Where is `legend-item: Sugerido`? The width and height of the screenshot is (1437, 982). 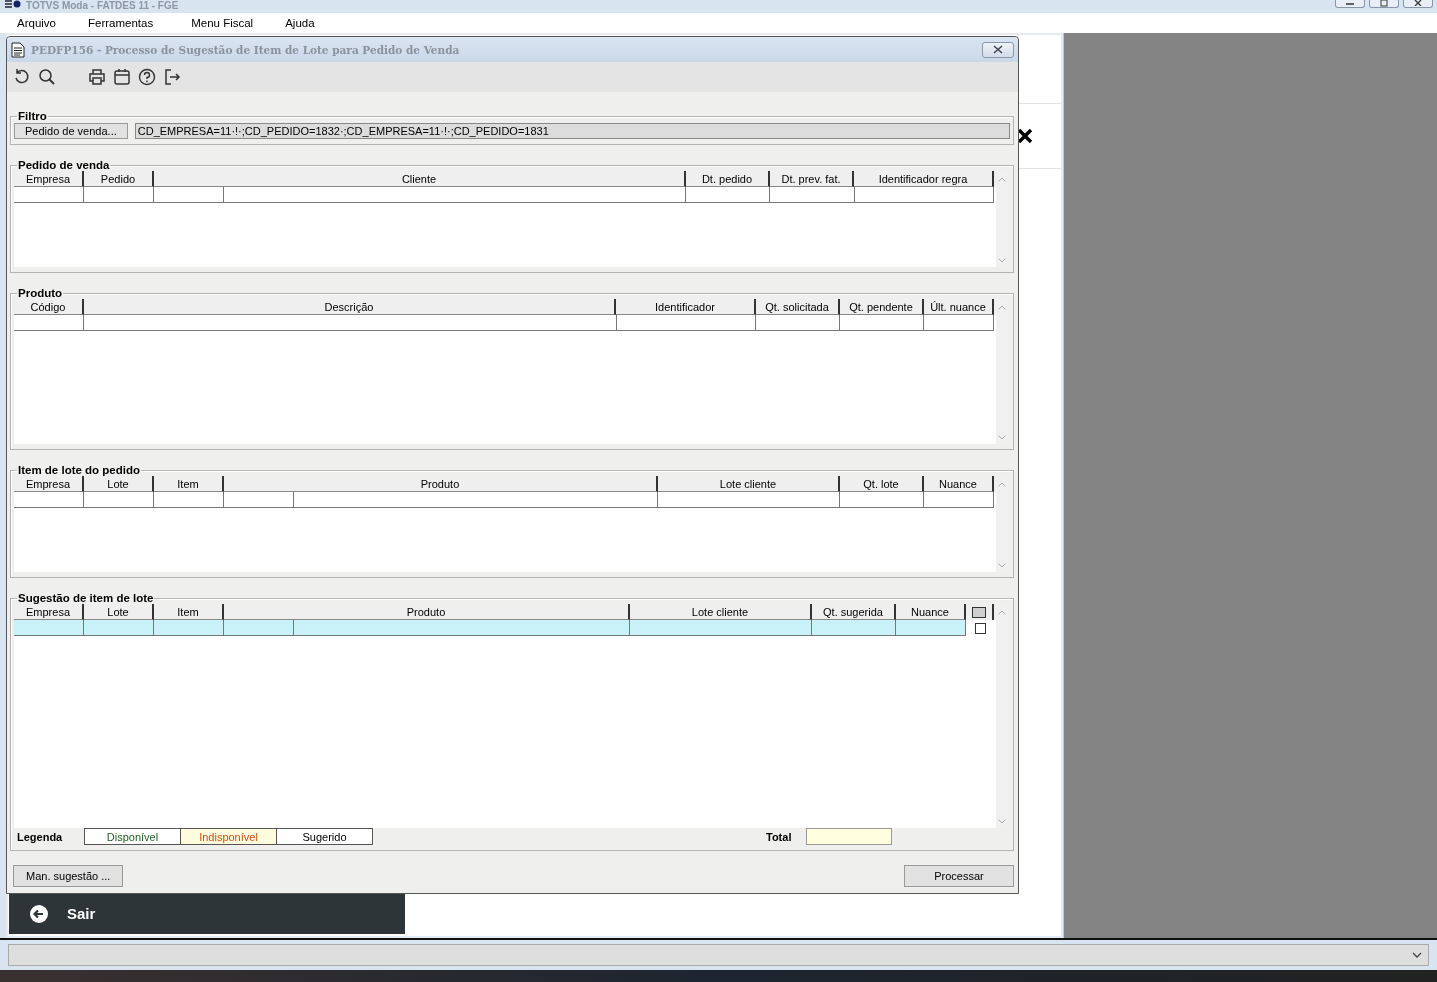
legend-item: Sugerido is located at coordinates (324, 836).